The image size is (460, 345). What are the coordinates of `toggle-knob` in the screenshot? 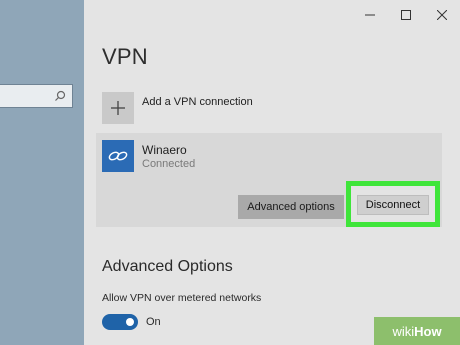 It's located at (130, 322).